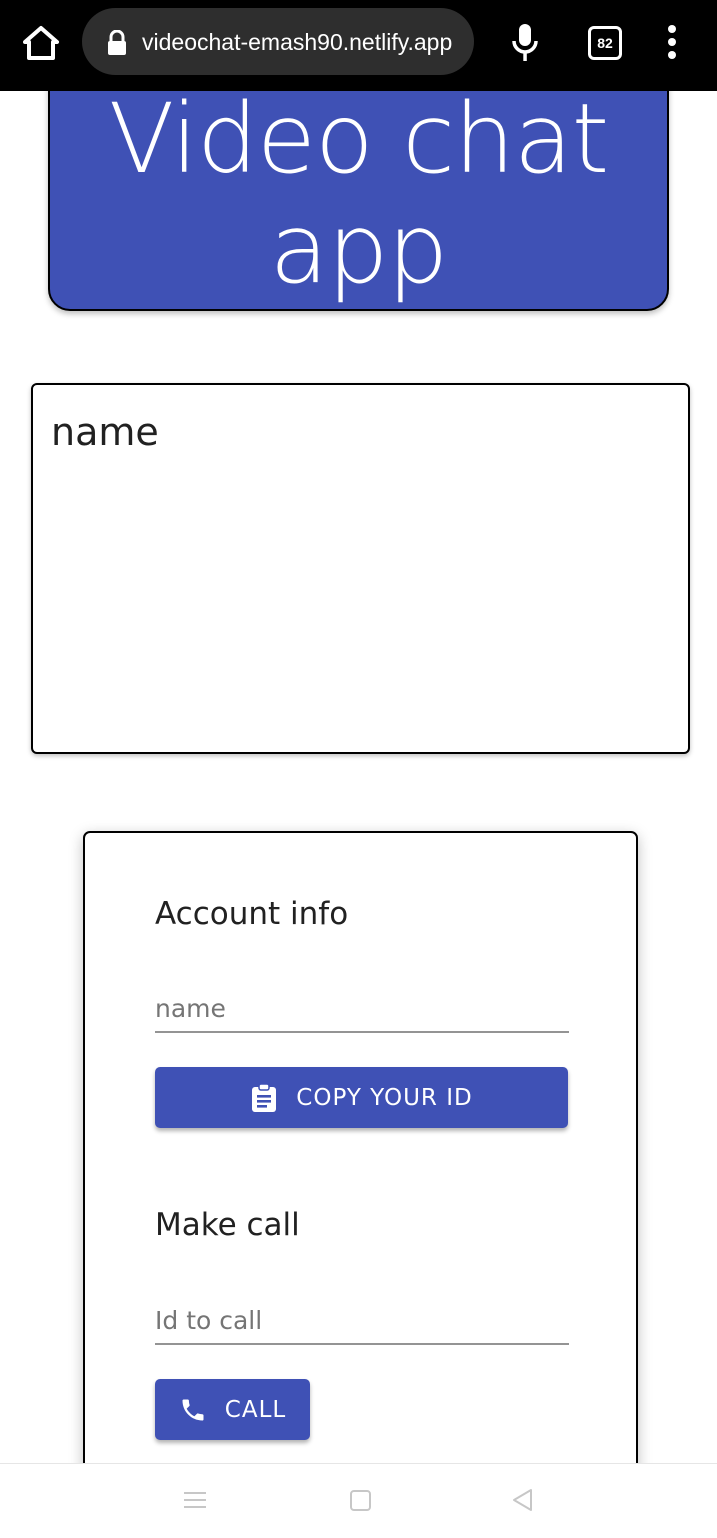 The image size is (717, 1538). I want to click on browser-toolbar: videochat-emash90.netlify.app 82, so click(358, 45).